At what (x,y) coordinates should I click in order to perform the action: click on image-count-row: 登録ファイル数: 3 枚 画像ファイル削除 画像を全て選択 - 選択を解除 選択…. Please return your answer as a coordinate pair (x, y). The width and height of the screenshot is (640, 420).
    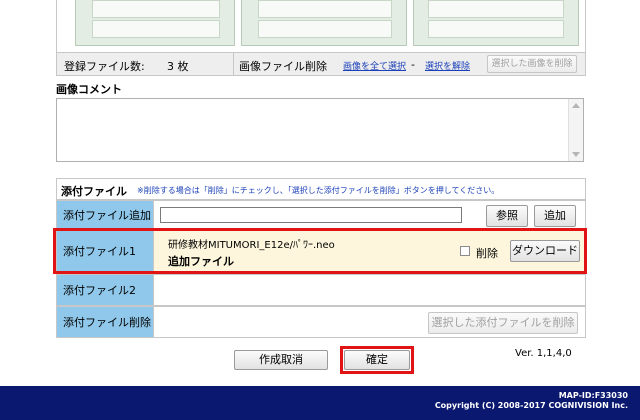
    Looking at the image, I should click on (321, 64).